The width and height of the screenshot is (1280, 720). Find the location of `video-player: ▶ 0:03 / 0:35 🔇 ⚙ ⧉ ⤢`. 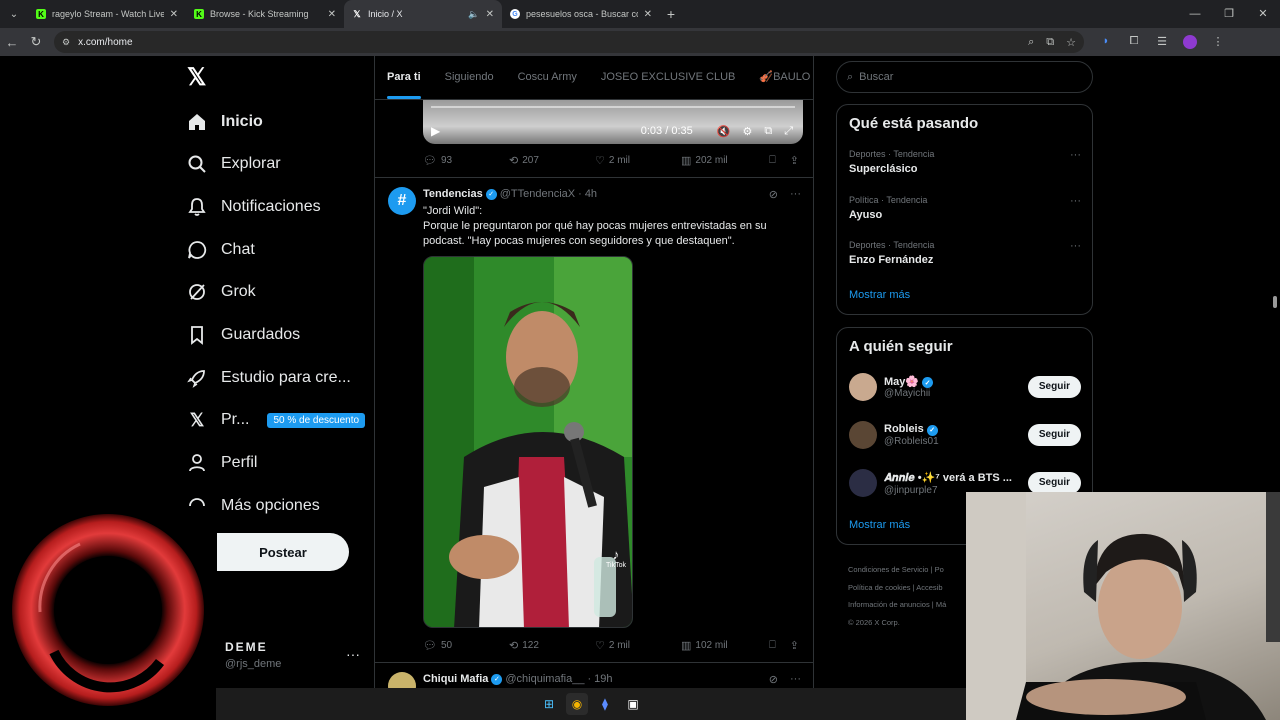

video-player: ▶ 0:03 / 0:35 🔇 ⚙ ⧉ ⤢ is located at coordinates (613, 122).